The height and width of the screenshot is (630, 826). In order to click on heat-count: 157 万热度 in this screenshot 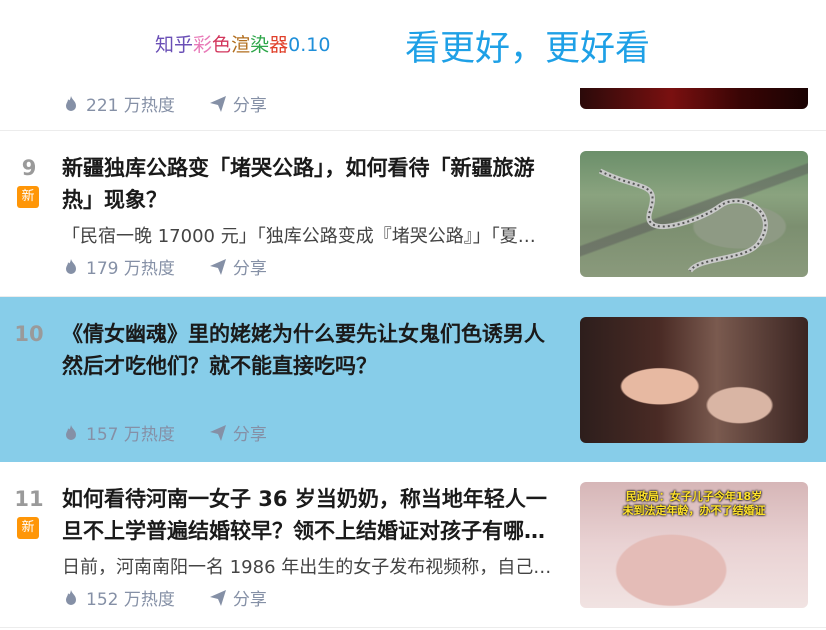, I will do `click(130, 435)`.